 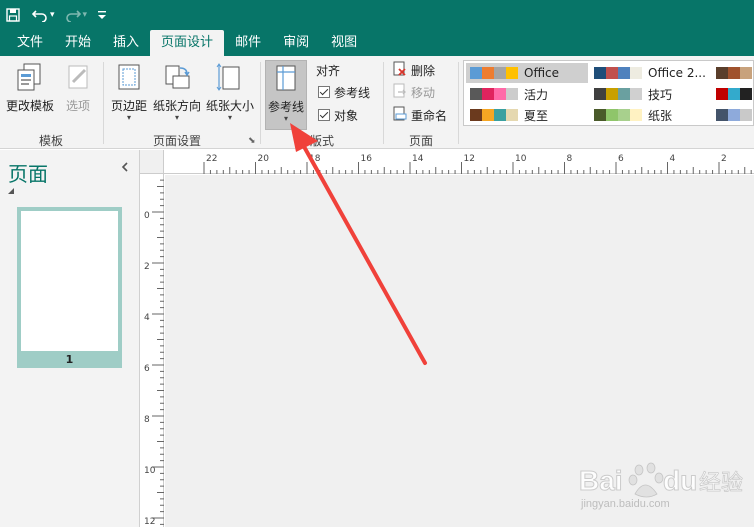 I want to click on tab-page-design: 页面设计, so click(x=187, y=43).